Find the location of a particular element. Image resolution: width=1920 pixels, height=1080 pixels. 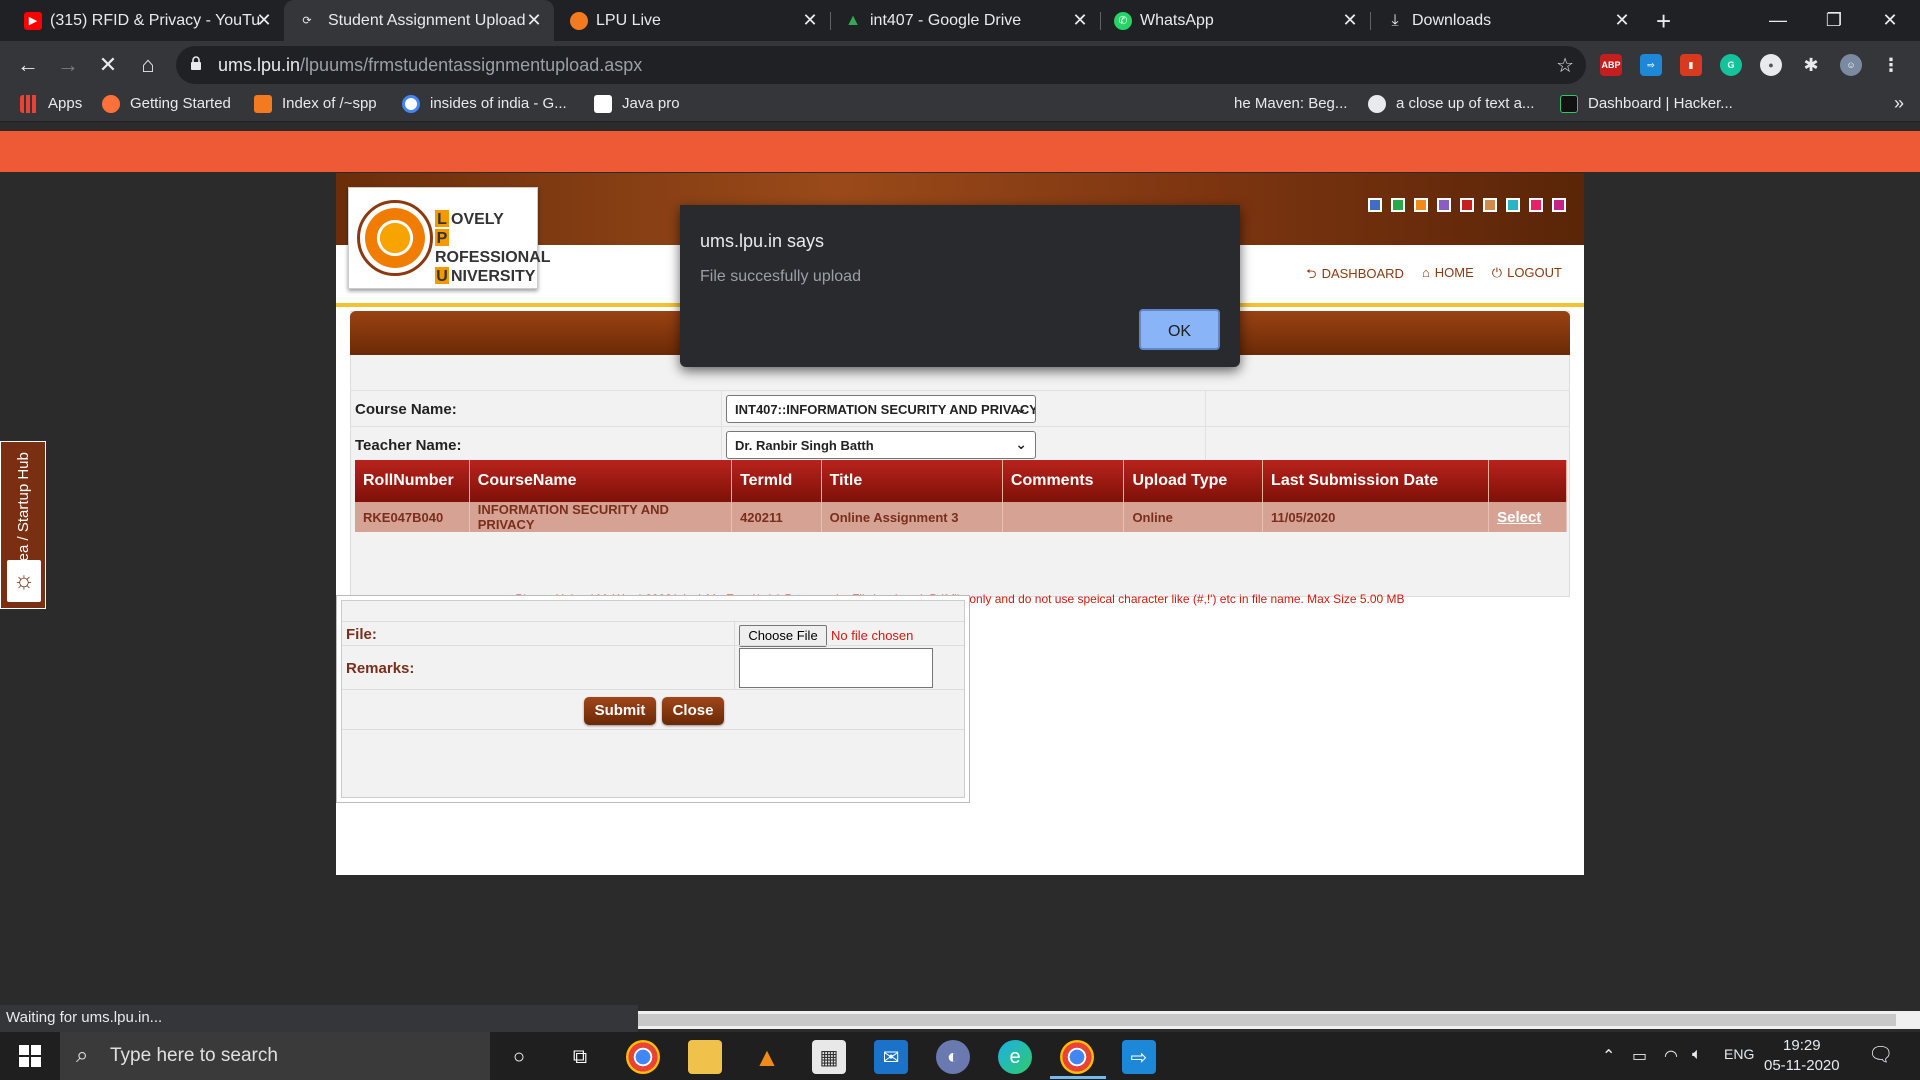

idea-startup-hub-tab: Idea / Startup Hub ☼ is located at coordinates (23, 525).